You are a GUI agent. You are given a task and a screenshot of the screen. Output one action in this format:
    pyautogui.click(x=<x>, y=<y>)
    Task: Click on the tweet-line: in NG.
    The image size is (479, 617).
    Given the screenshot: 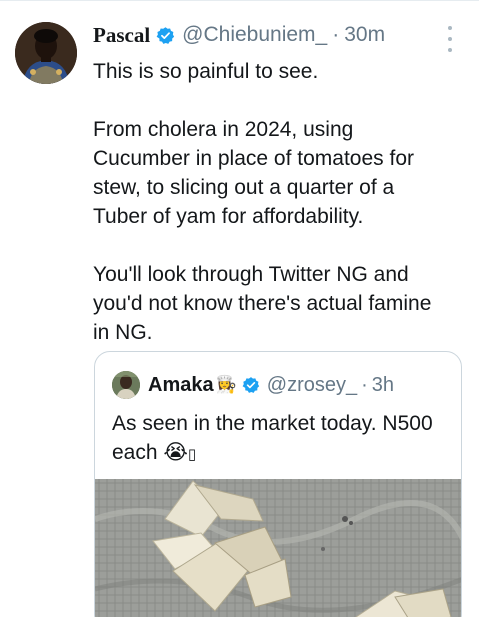 What is the action you would take?
    pyautogui.click(x=123, y=332)
    